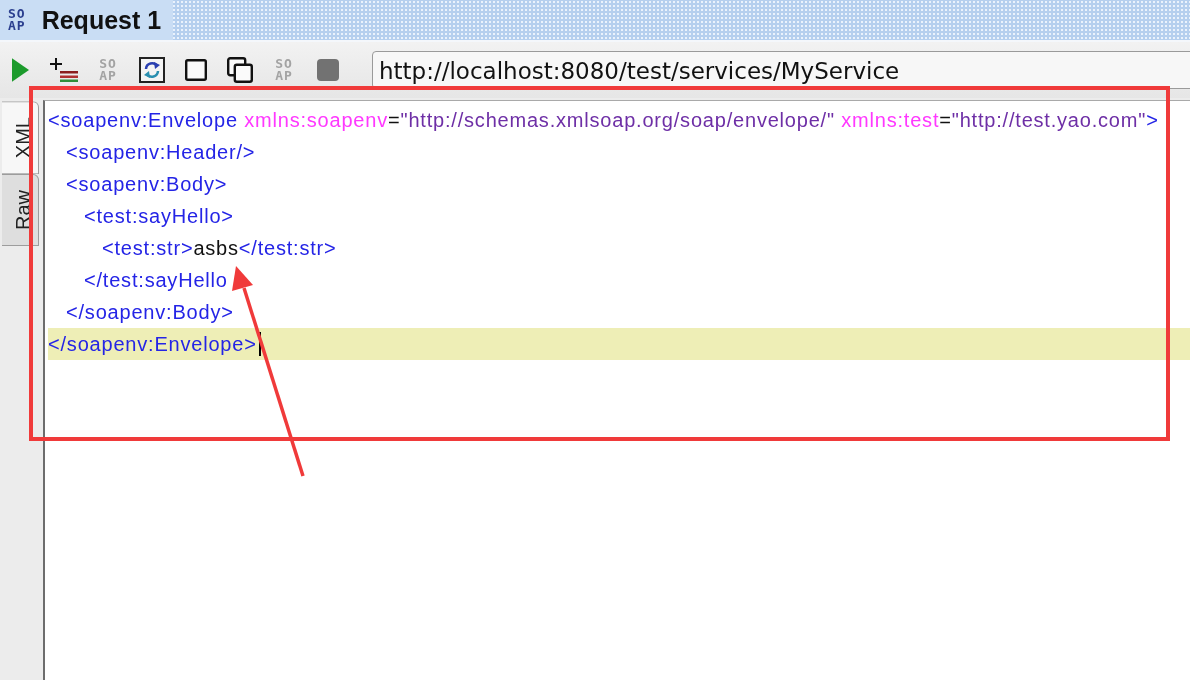 Image resolution: width=1190 pixels, height=680 pixels. I want to click on code-line: <soapenv:Header/>, so click(161, 152).